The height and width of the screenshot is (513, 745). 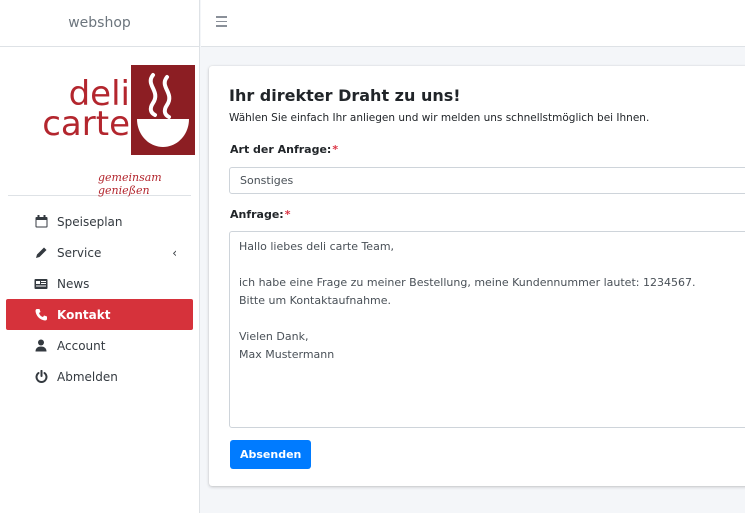 I want to click on logo-tagline: gemeinsam genießen, so click(x=130, y=184).